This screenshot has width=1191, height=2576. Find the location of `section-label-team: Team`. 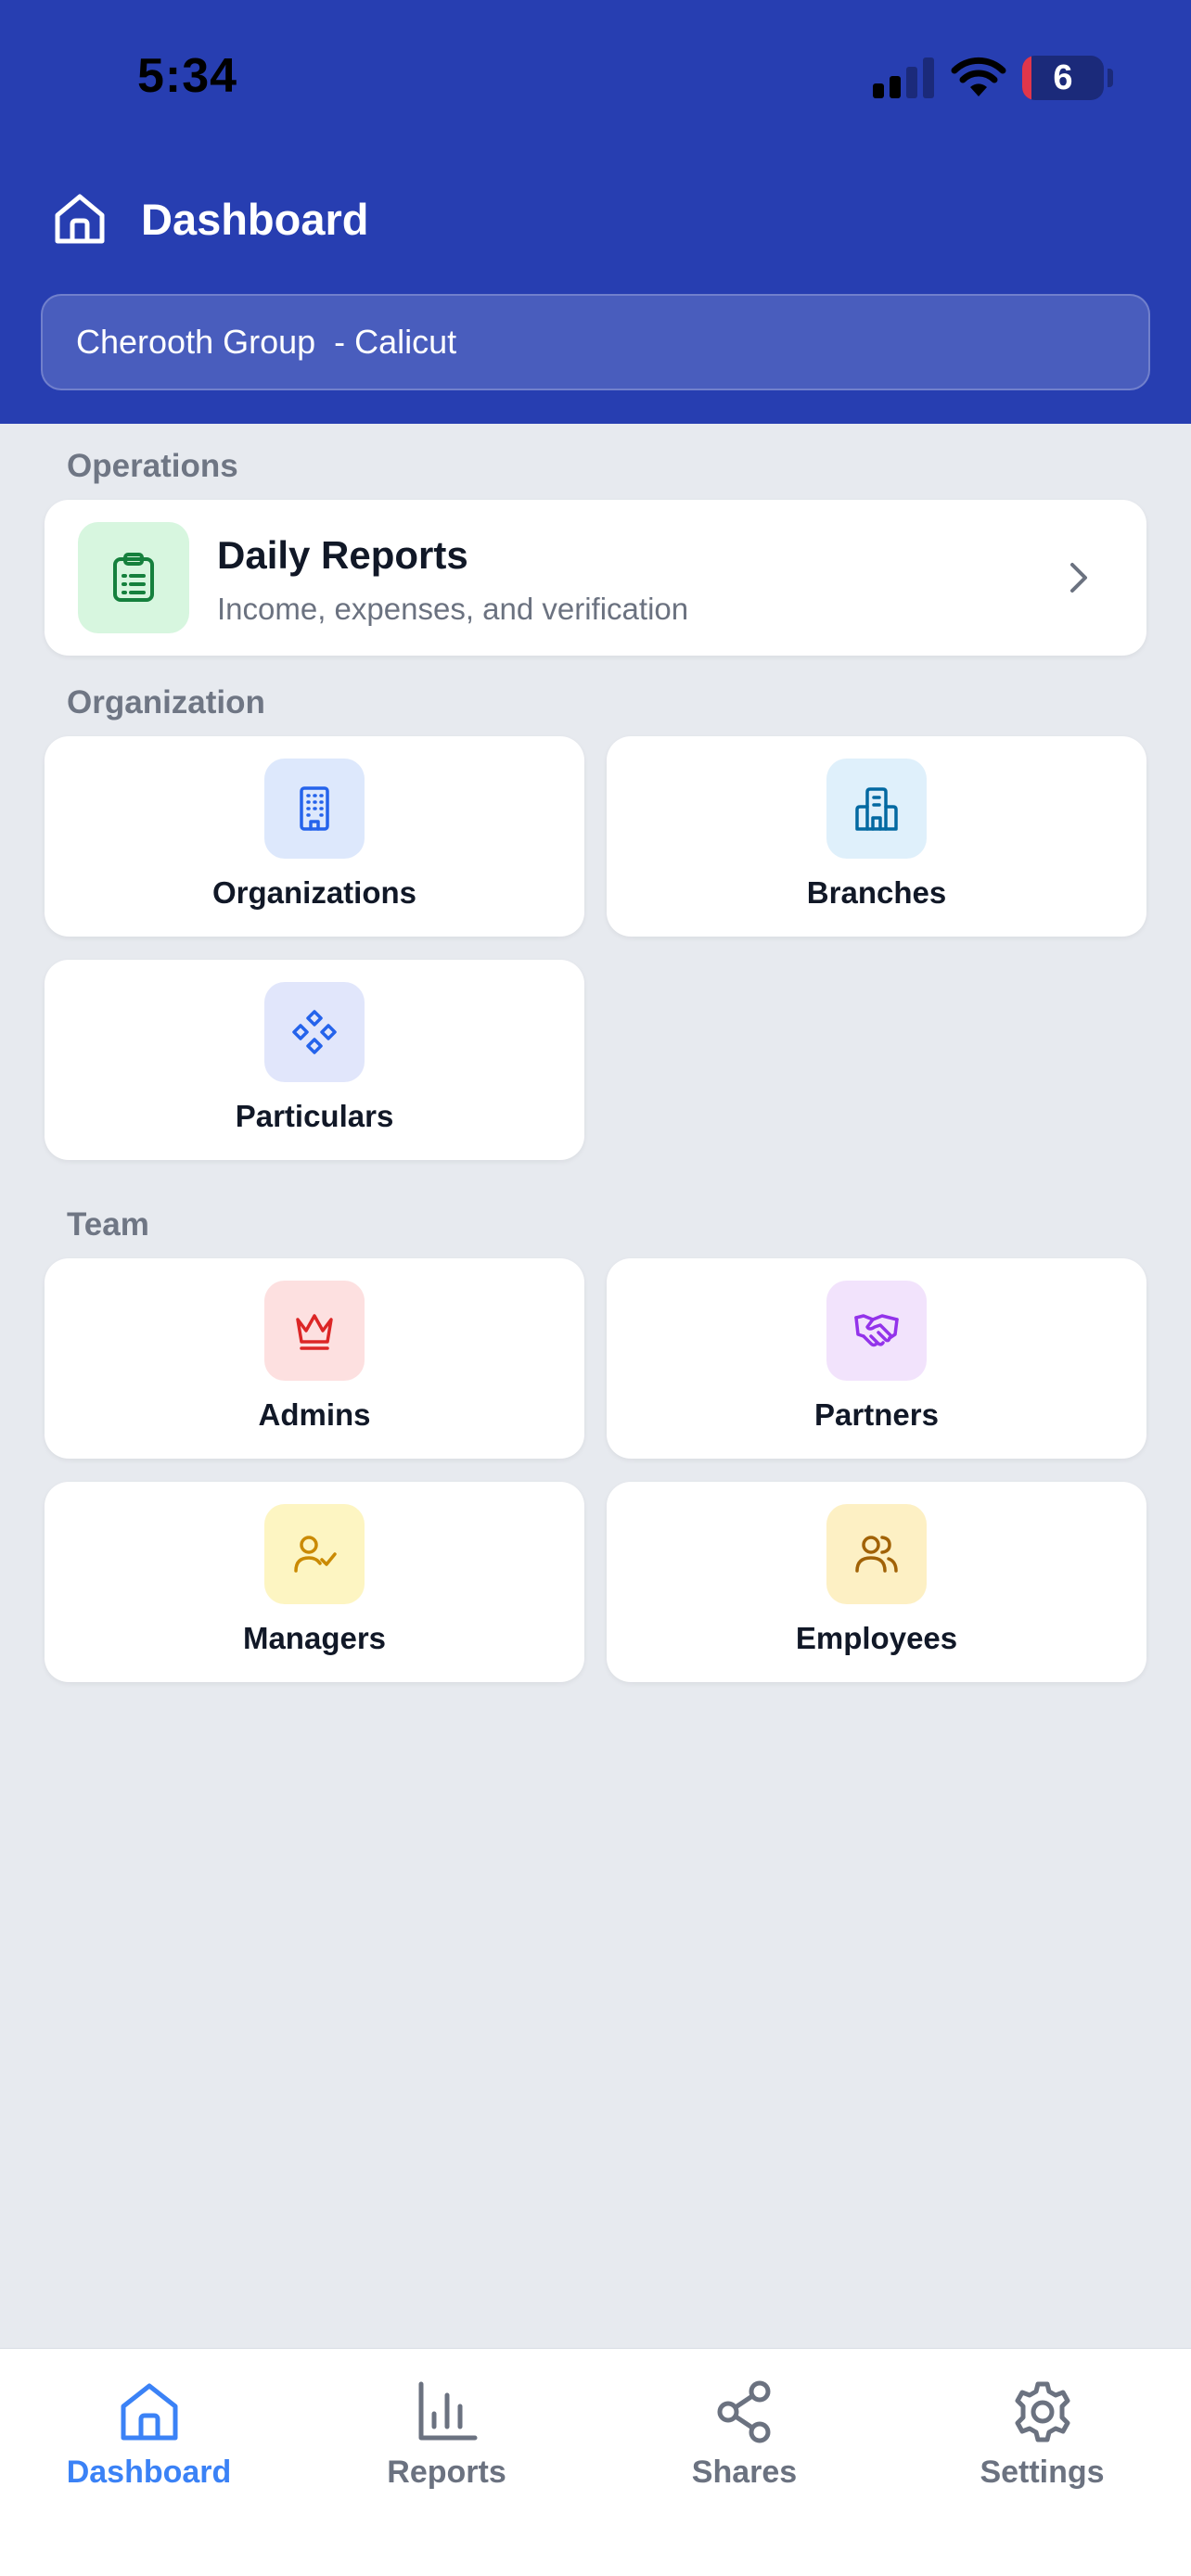

section-label-team: Team is located at coordinates (108, 1224).